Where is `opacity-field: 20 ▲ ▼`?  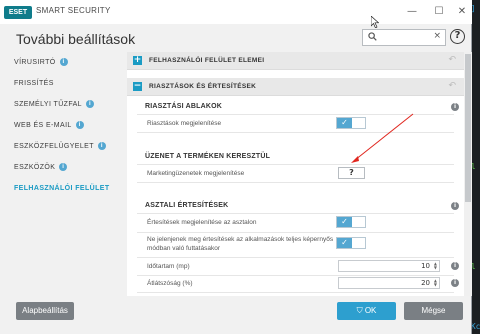 opacity-field: 20 ▲ ▼ is located at coordinates (389, 283).